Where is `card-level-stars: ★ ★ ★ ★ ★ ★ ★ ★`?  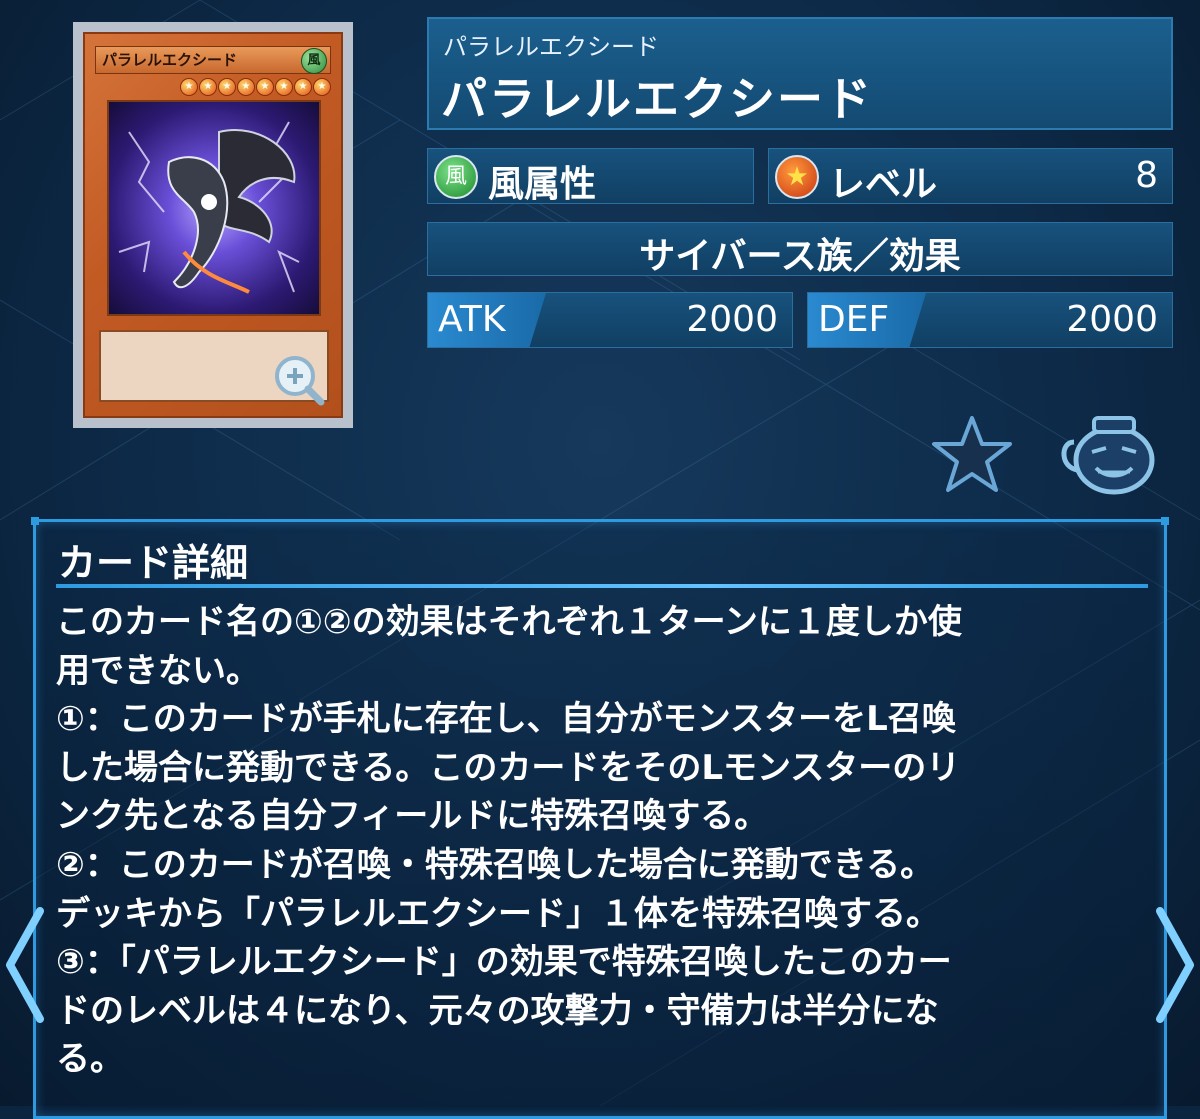 card-level-stars: ★ ★ ★ ★ ★ ★ ★ ★ is located at coordinates (255, 87).